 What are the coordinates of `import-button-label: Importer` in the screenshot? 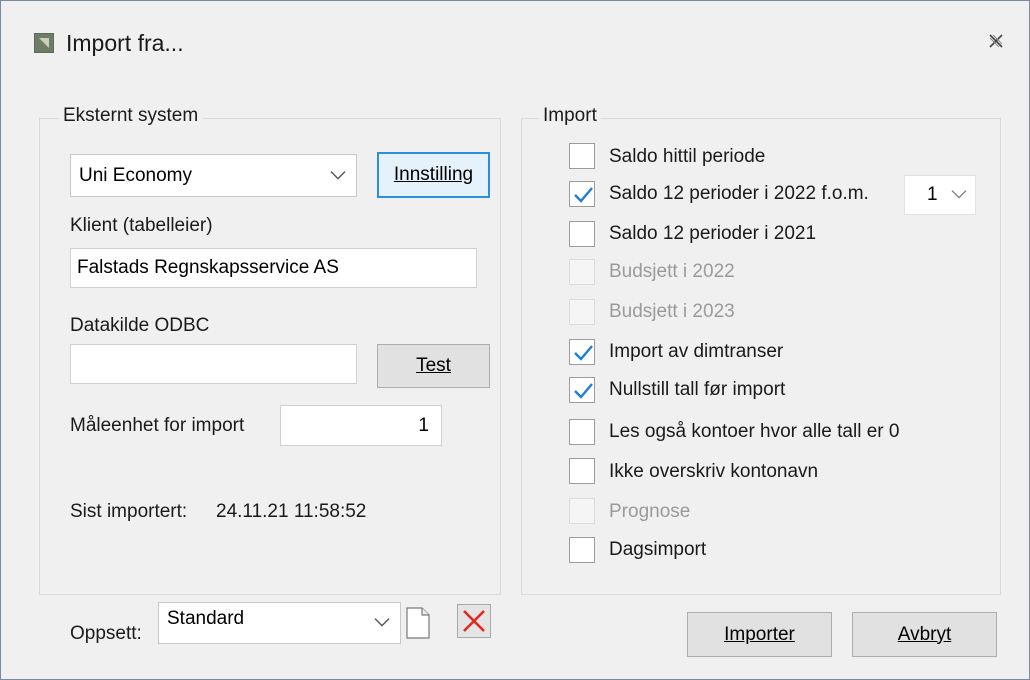 It's located at (759, 634).